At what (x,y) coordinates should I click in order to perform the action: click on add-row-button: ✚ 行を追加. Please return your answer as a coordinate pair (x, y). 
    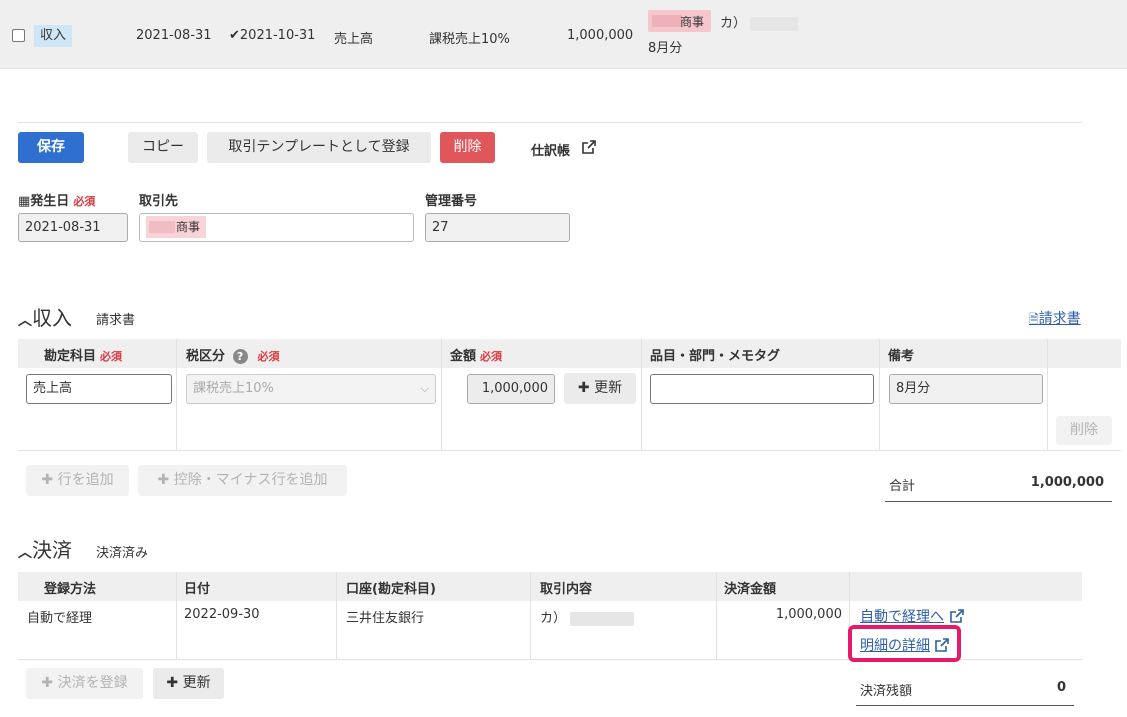
    Looking at the image, I should click on (77, 480).